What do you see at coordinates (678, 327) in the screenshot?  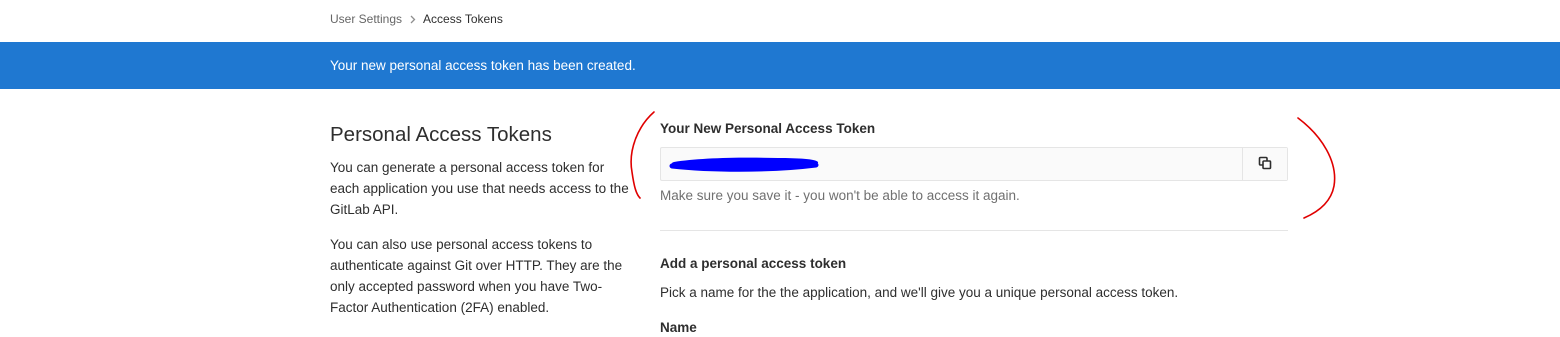 I see `name-field-label: Name` at bounding box center [678, 327].